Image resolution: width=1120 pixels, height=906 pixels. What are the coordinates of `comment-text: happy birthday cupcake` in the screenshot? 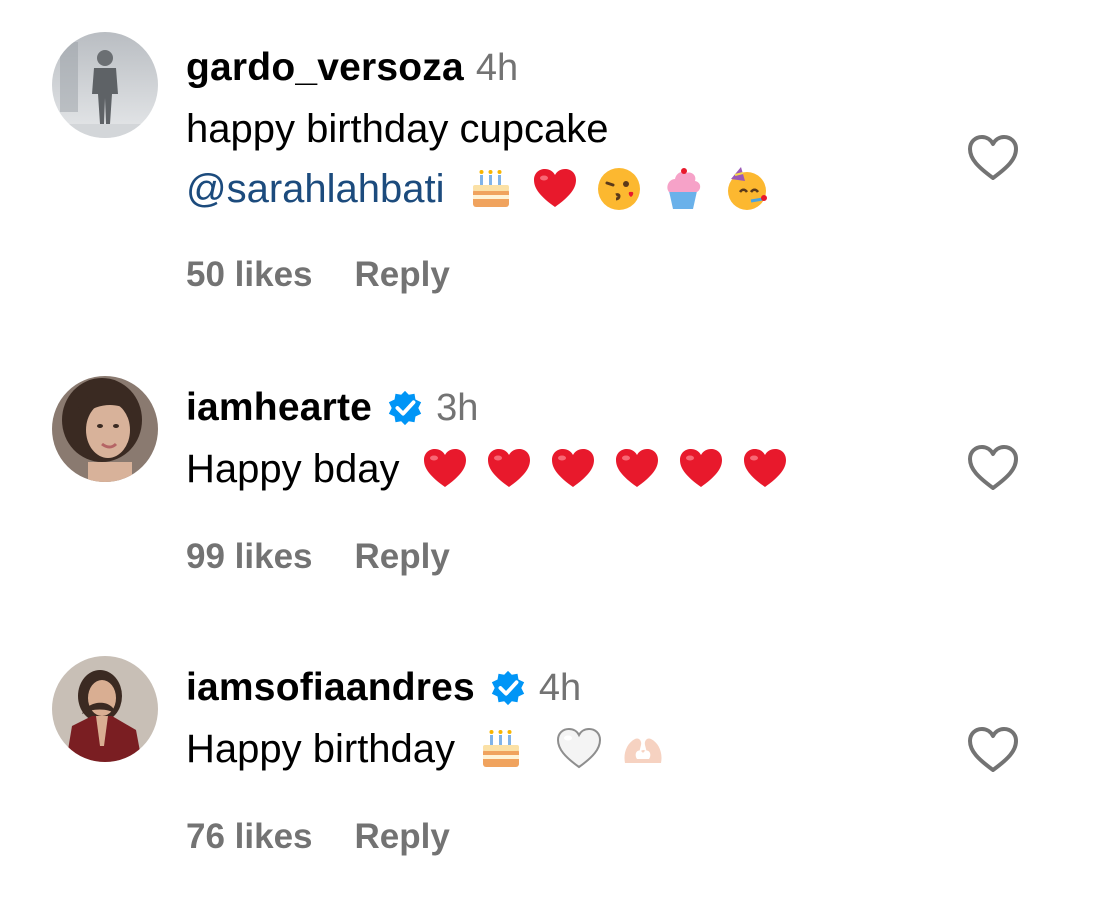 It's located at (397, 129).